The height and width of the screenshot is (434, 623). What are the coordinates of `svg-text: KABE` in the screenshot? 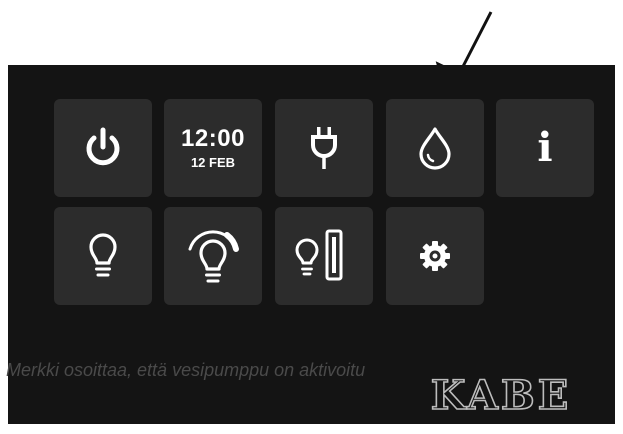 It's located at (501, 393).